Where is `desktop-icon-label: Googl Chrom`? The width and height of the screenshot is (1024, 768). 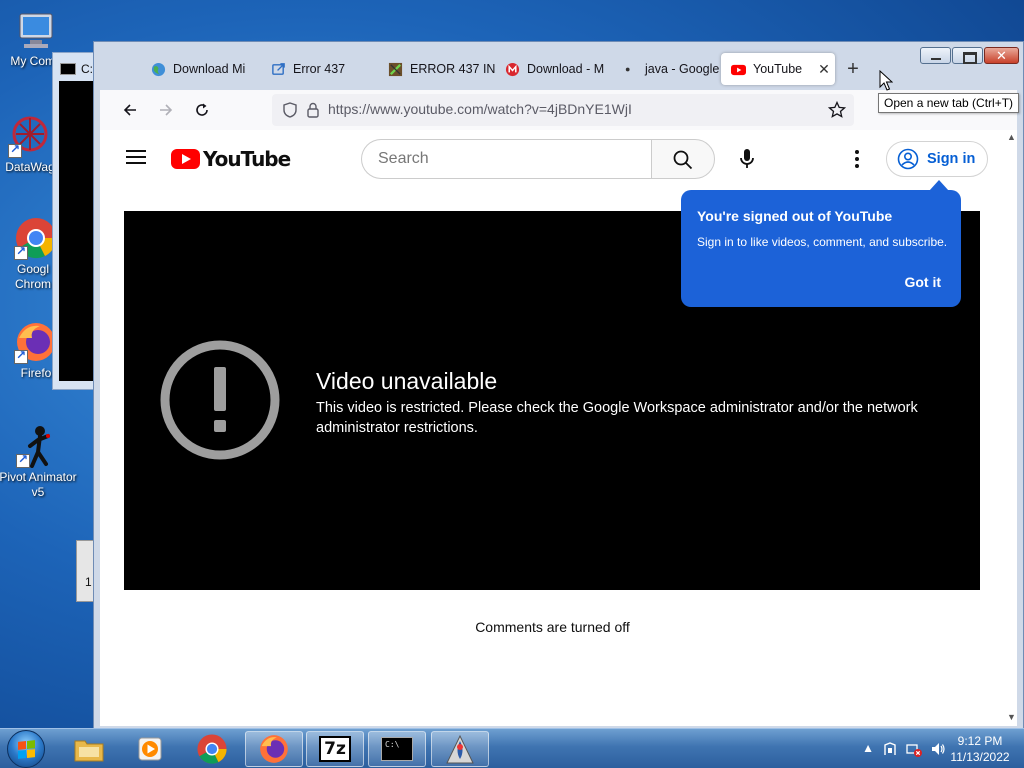
desktop-icon-label: Googl Chrom is located at coordinates (32, 276).